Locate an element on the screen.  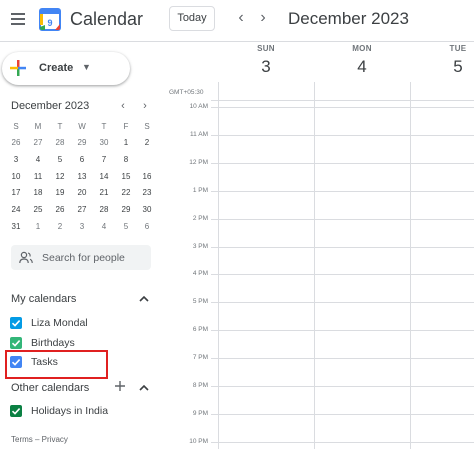
mini-calendar-day: 19 is located at coordinates (60, 192).